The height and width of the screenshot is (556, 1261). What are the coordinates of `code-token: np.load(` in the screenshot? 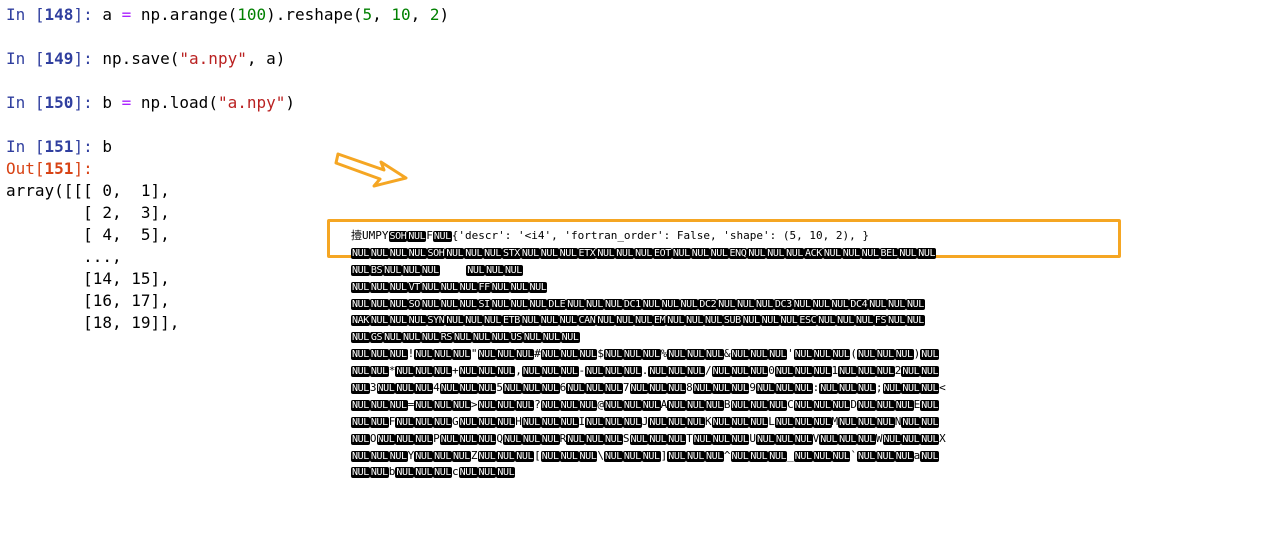 It's located at (174, 102).